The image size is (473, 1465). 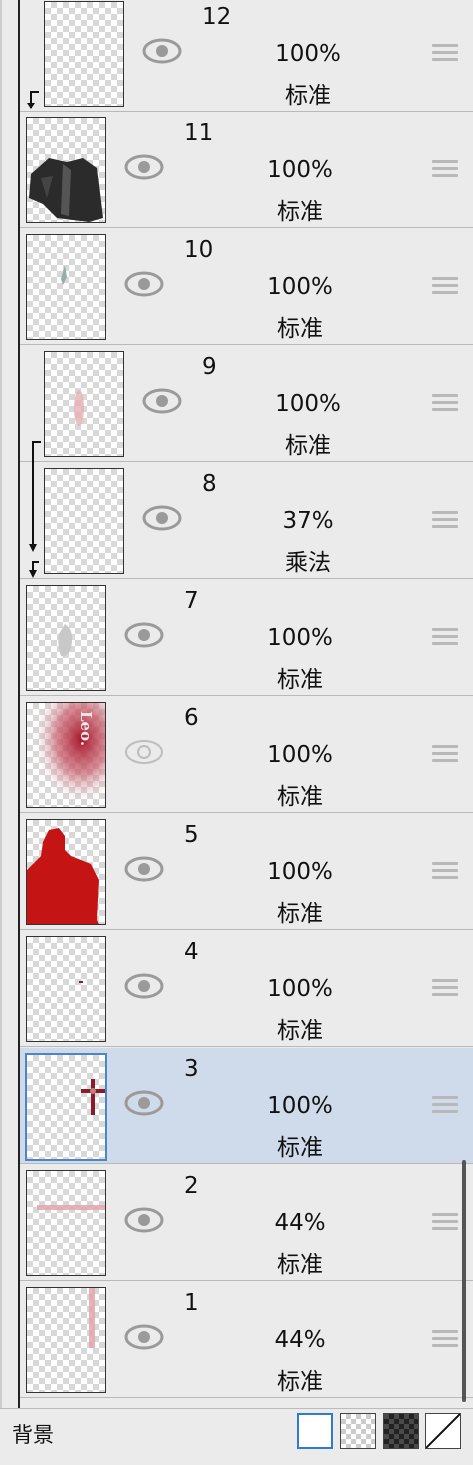 I want to click on panel-left-edge, so click(x=1, y=704).